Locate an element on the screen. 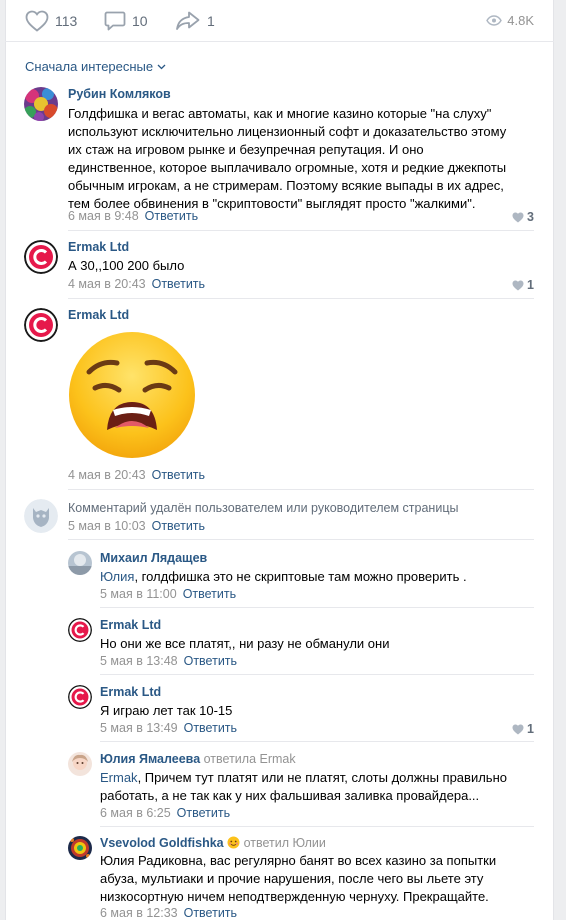 This screenshot has height=920, width=566. like-button: 113 is located at coordinates (51, 21).